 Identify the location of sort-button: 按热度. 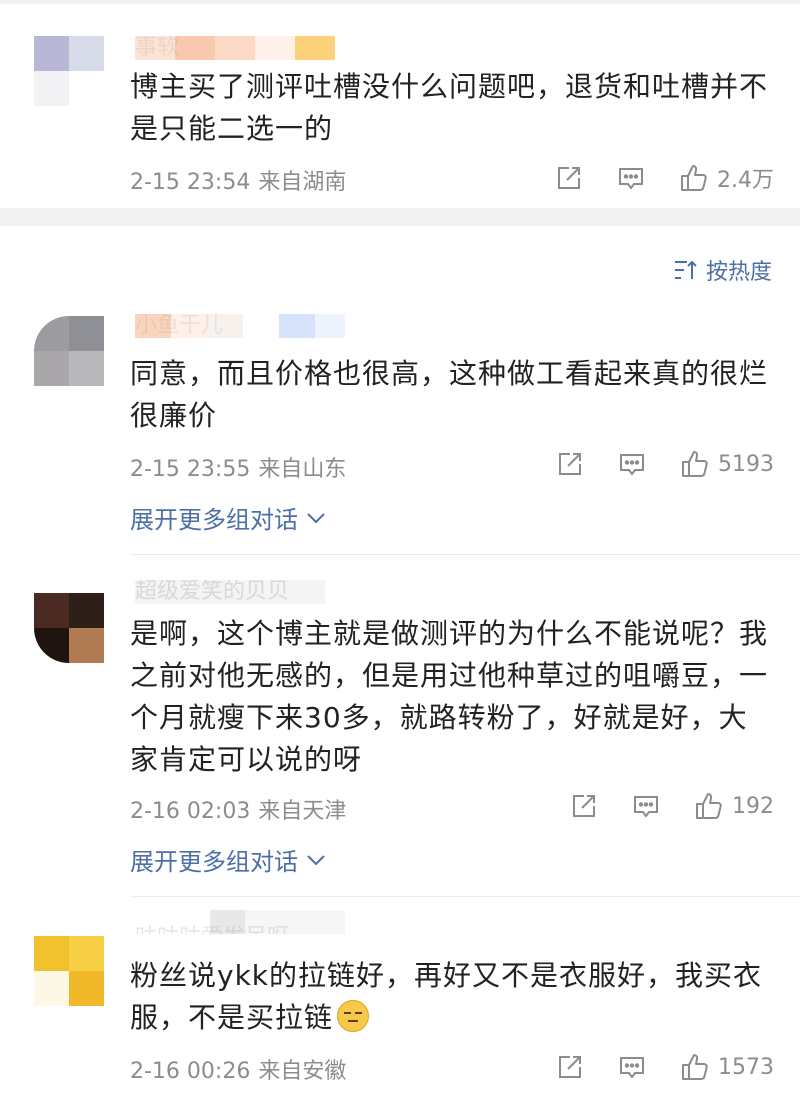
(723, 270).